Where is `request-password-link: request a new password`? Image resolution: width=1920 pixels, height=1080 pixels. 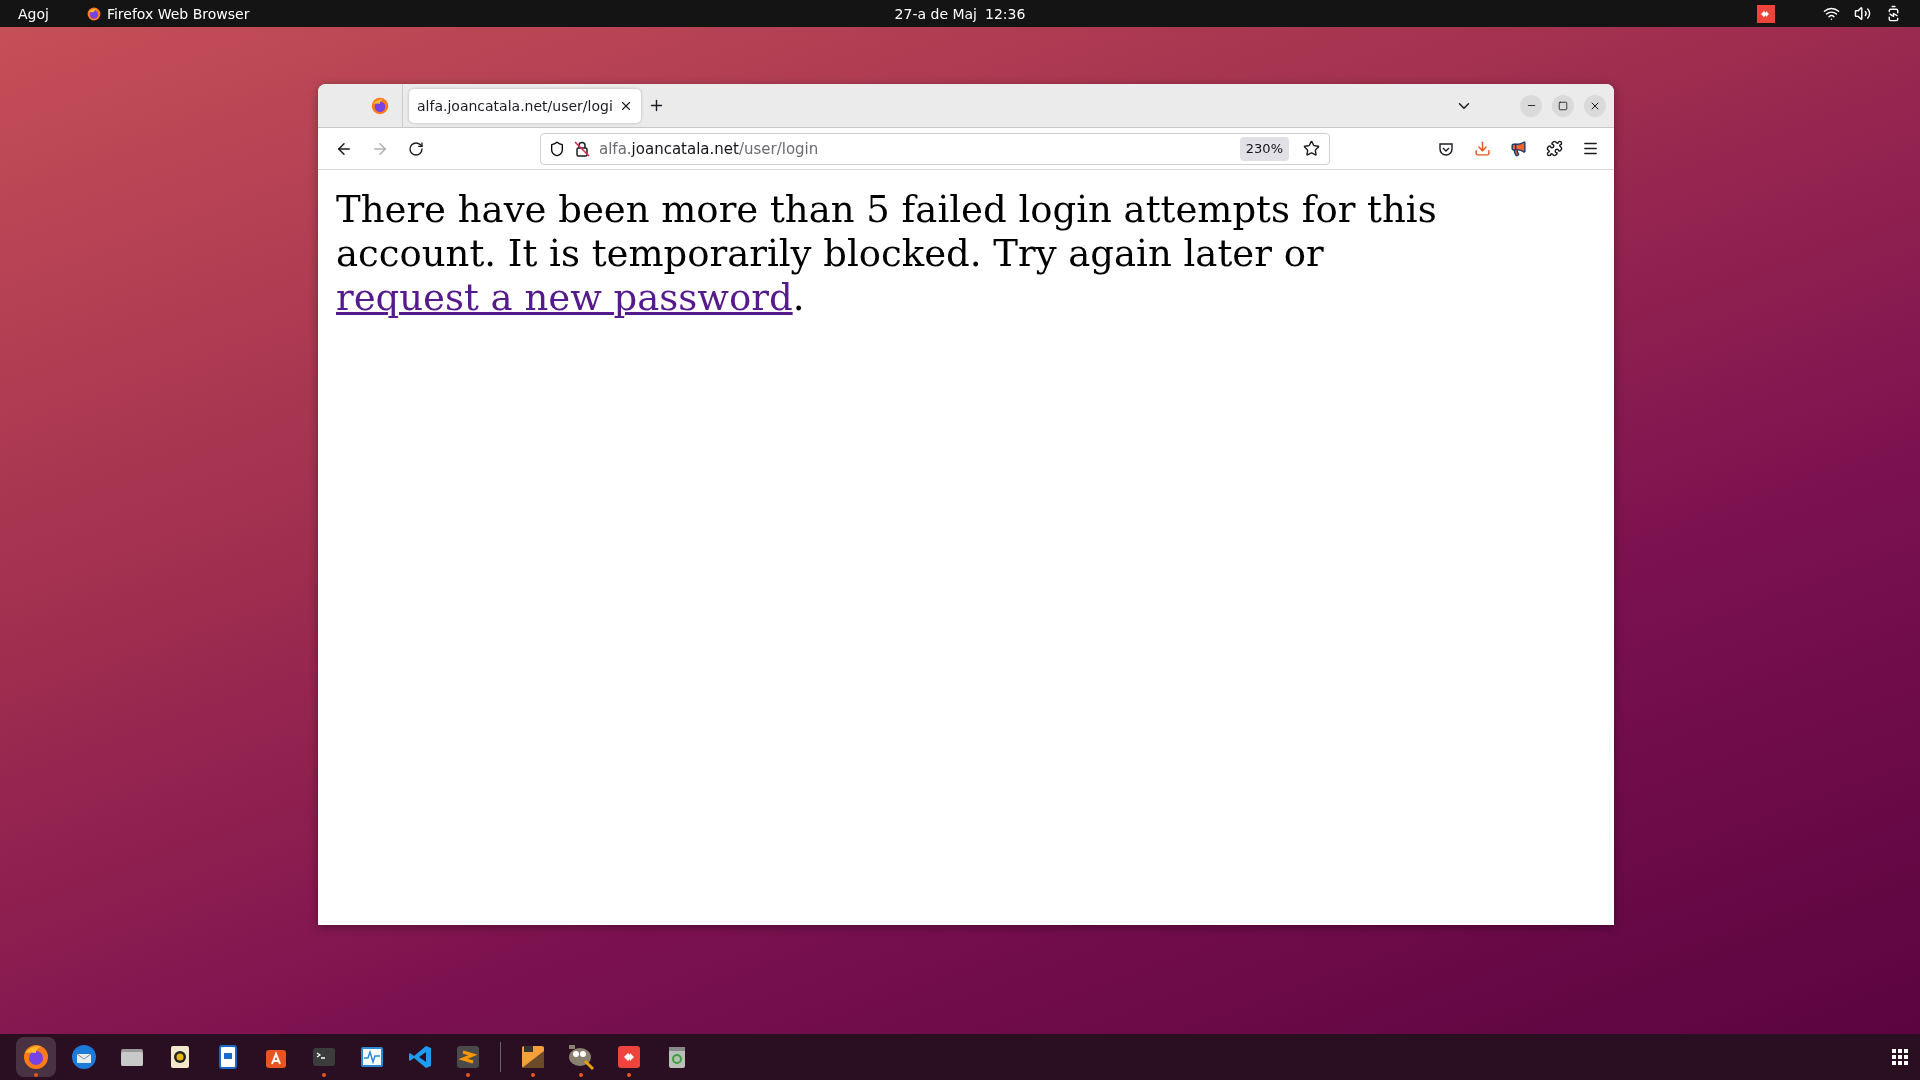 request-password-link: request a new password is located at coordinates (564, 297).